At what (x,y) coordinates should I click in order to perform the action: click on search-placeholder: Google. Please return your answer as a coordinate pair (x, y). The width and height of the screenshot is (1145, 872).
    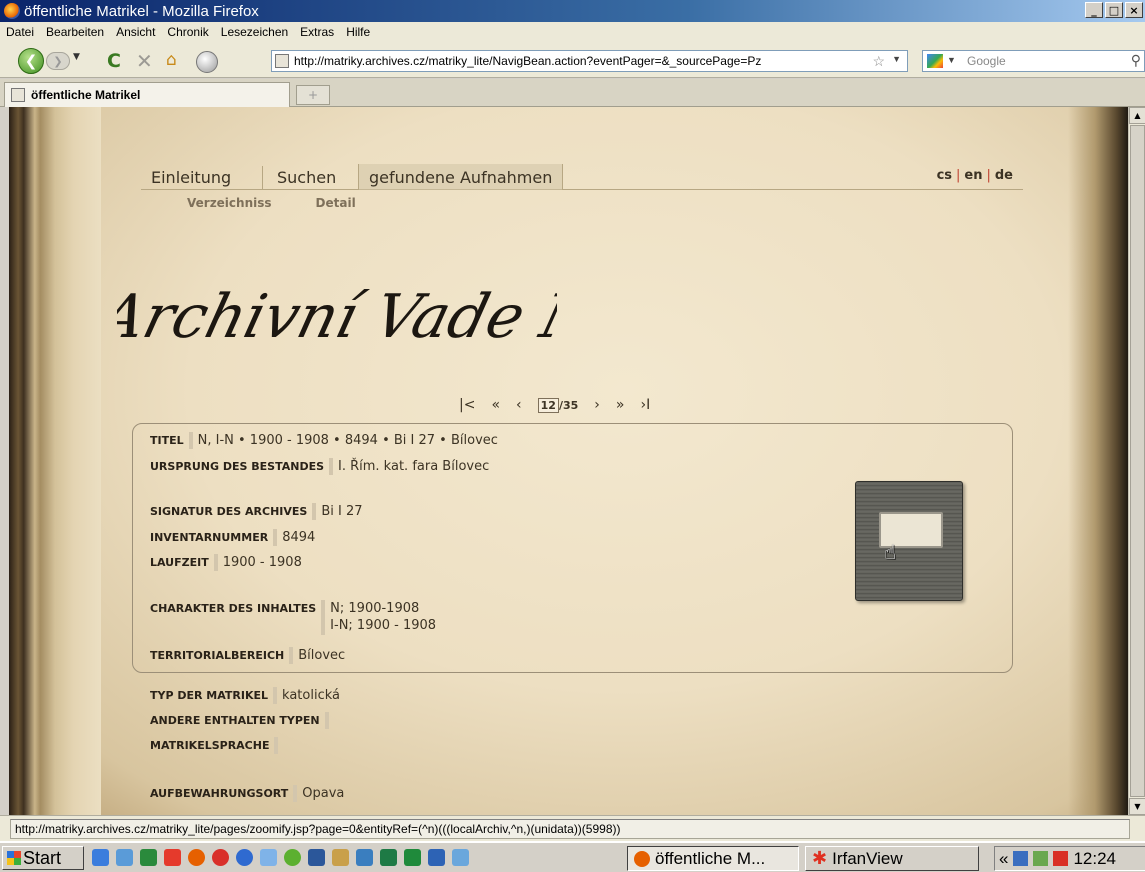
    Looking at the image, I should click on (986, 61).